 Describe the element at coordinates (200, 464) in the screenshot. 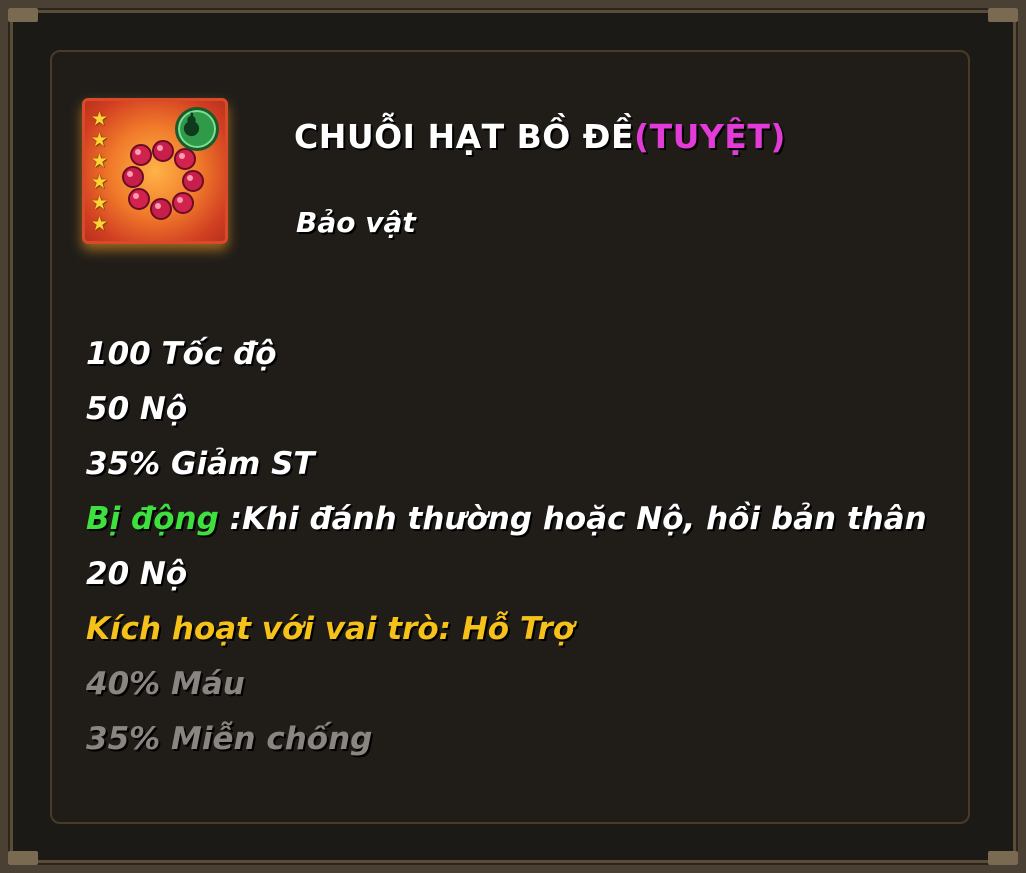

I see `stat-damage-reduction: 35% Giảm ST` at that location.